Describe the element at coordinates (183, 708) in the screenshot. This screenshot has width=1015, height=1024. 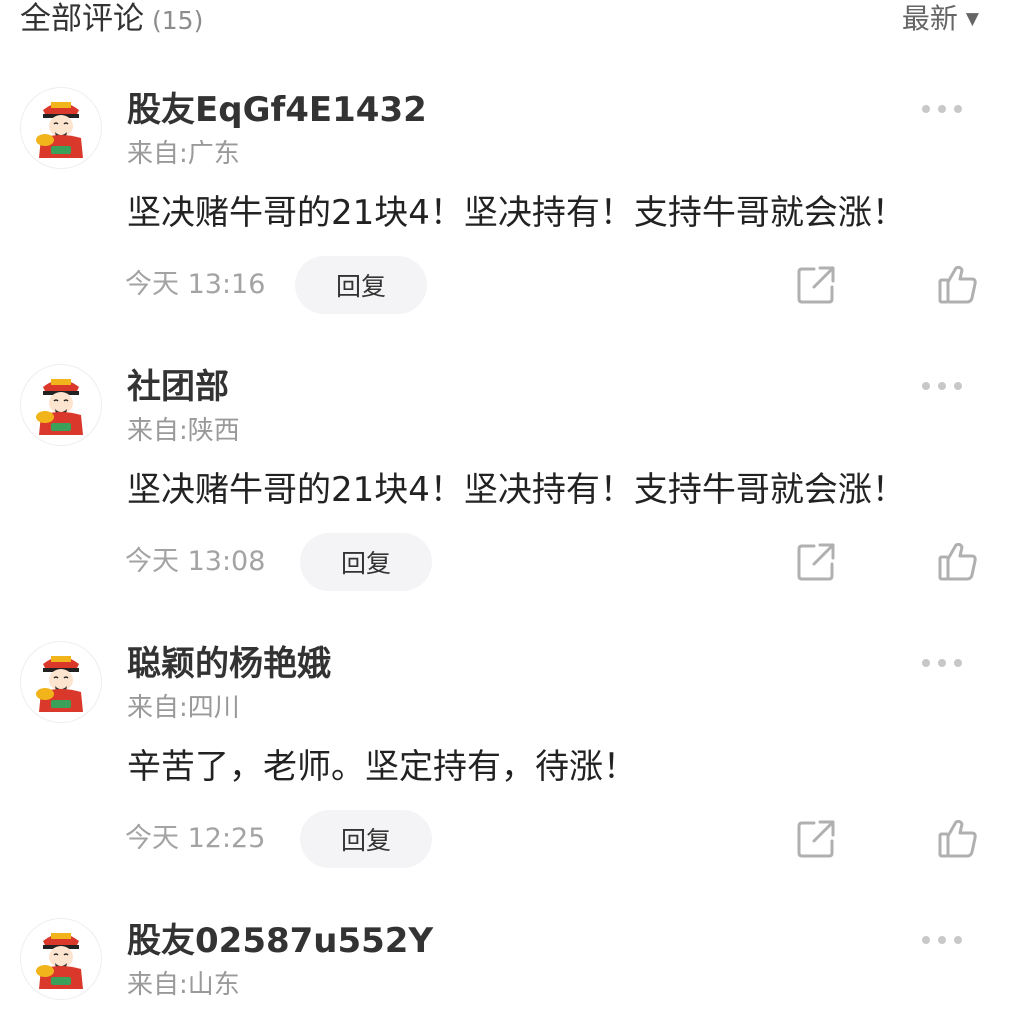
I see `comment-location: 来自:四川` at that location.